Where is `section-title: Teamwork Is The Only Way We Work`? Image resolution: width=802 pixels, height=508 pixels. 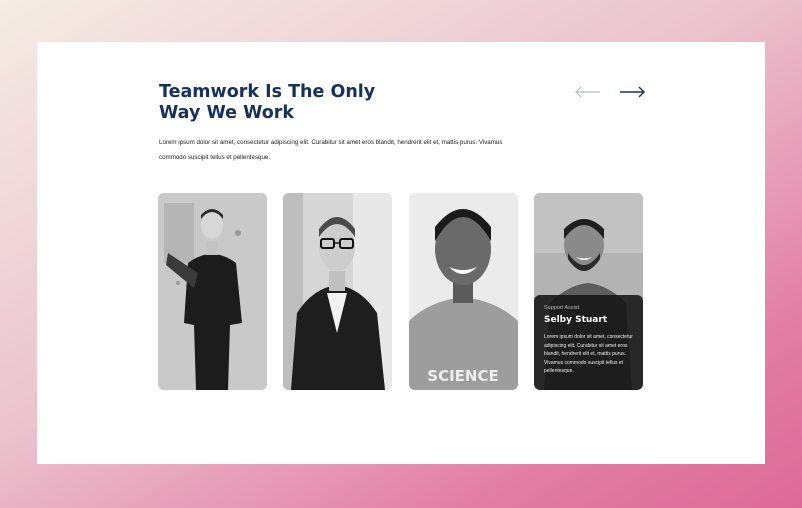
section-title: Teamwork Is The Only Way We Work is located at coordinates (267, 103).